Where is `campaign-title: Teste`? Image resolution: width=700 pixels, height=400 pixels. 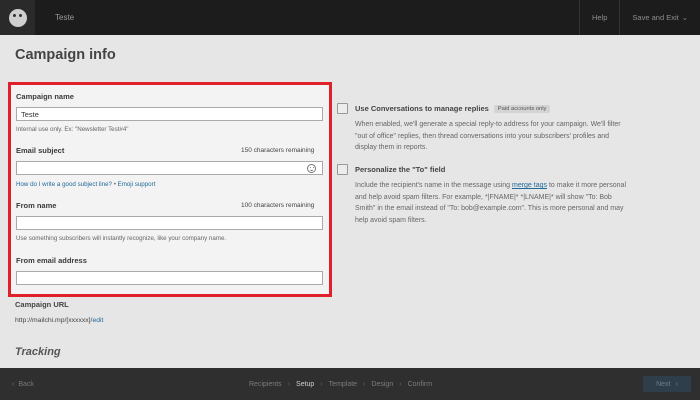 campaign-title: Teste is located at coordinates (65, 17).